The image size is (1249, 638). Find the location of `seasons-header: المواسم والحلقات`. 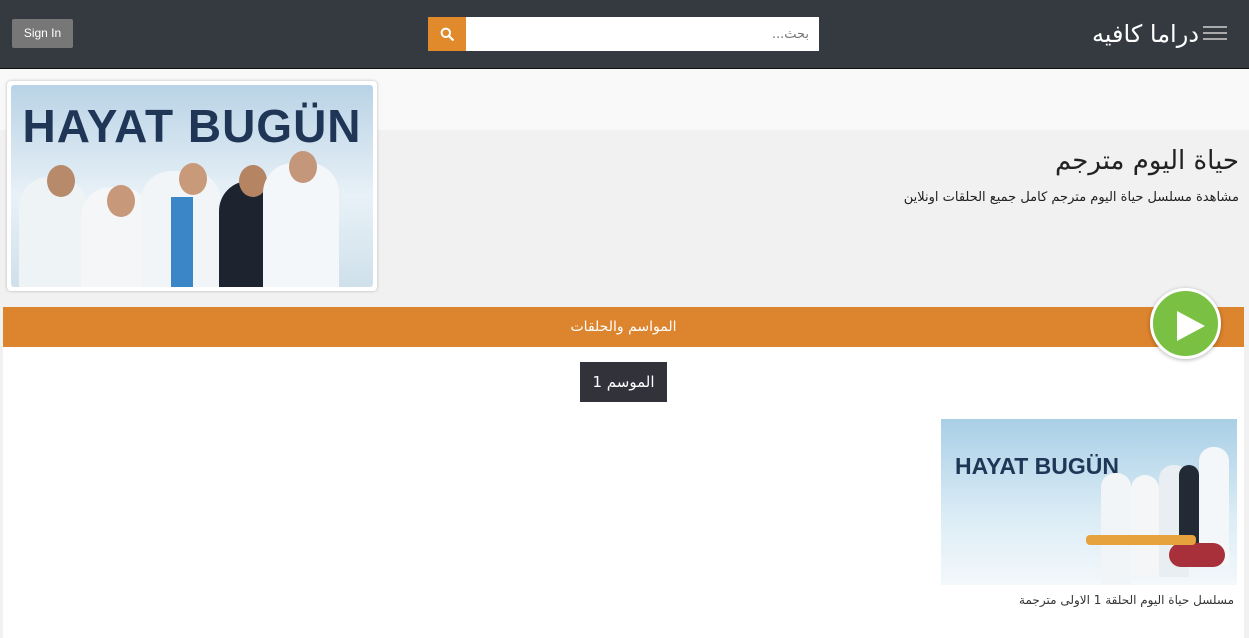

seasons-header: المواسم والحلقات is located at coordinates (623, 327).